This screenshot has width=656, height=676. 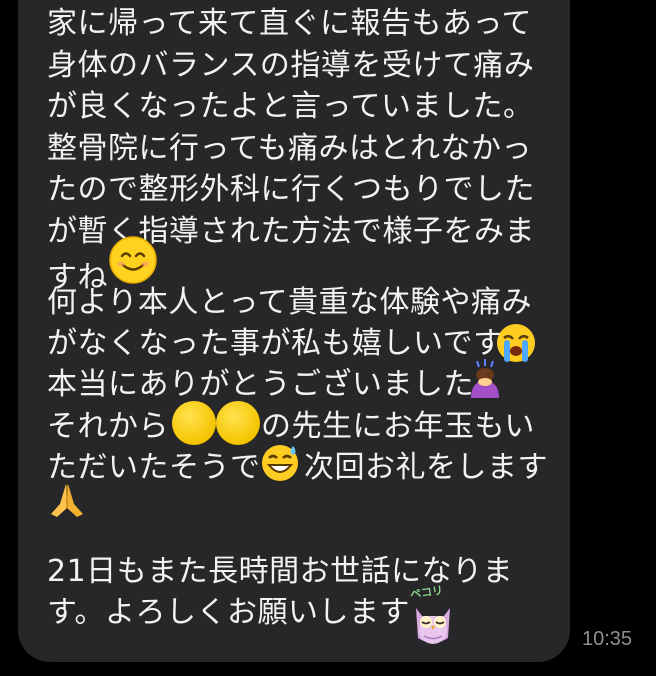 What do you see at coordinates (280, 463) in the screenshot?
I see `grinning-face-with-sweat-icon` at bounding box center [280, 463].